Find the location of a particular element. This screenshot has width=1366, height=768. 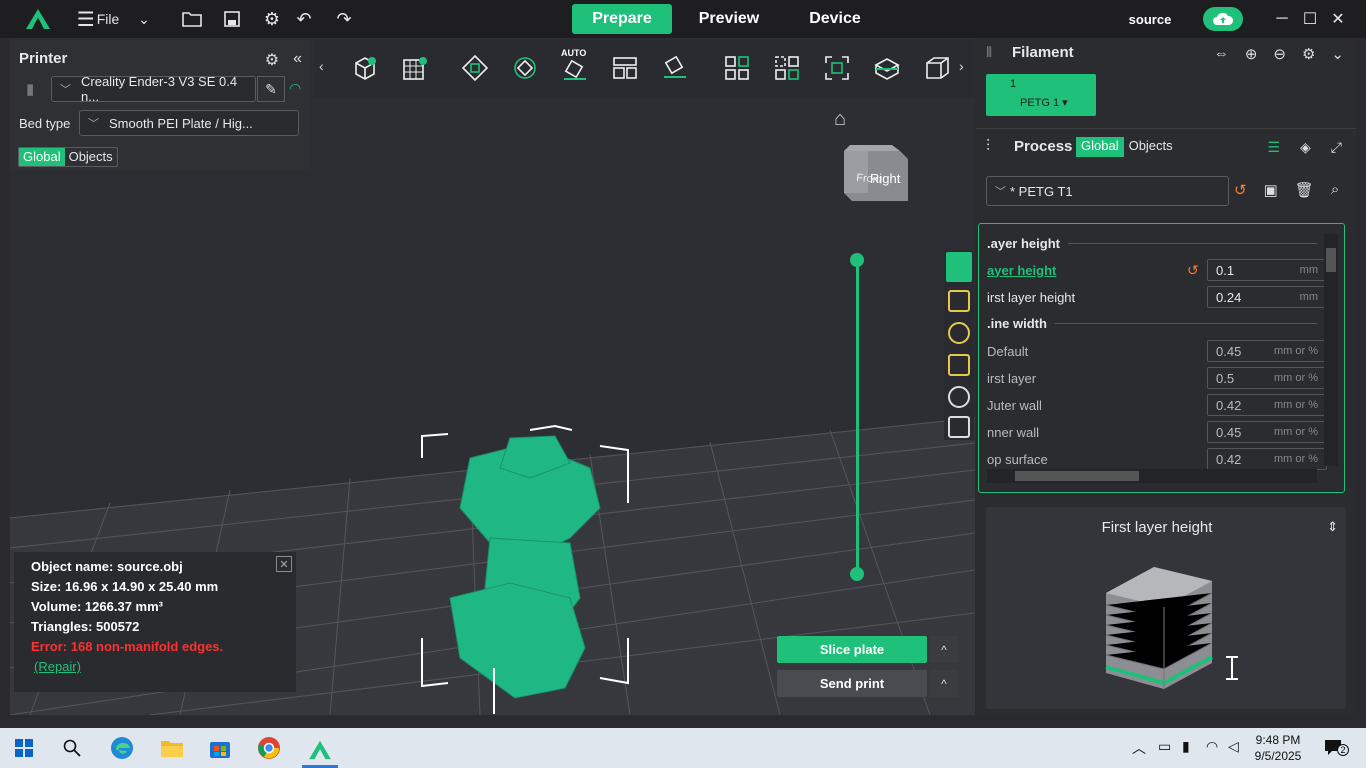

auto-arrange-icon: AUTO is located at coordinates (575, 67).